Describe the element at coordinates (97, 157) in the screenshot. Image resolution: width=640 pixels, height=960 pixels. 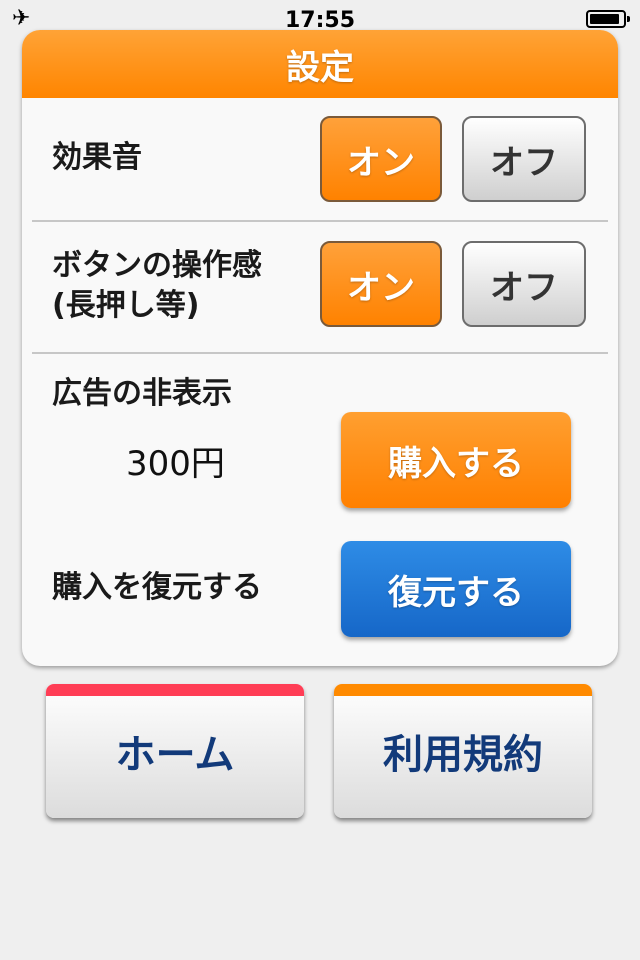
I see `sound-effects-label: 効果音` at that location.